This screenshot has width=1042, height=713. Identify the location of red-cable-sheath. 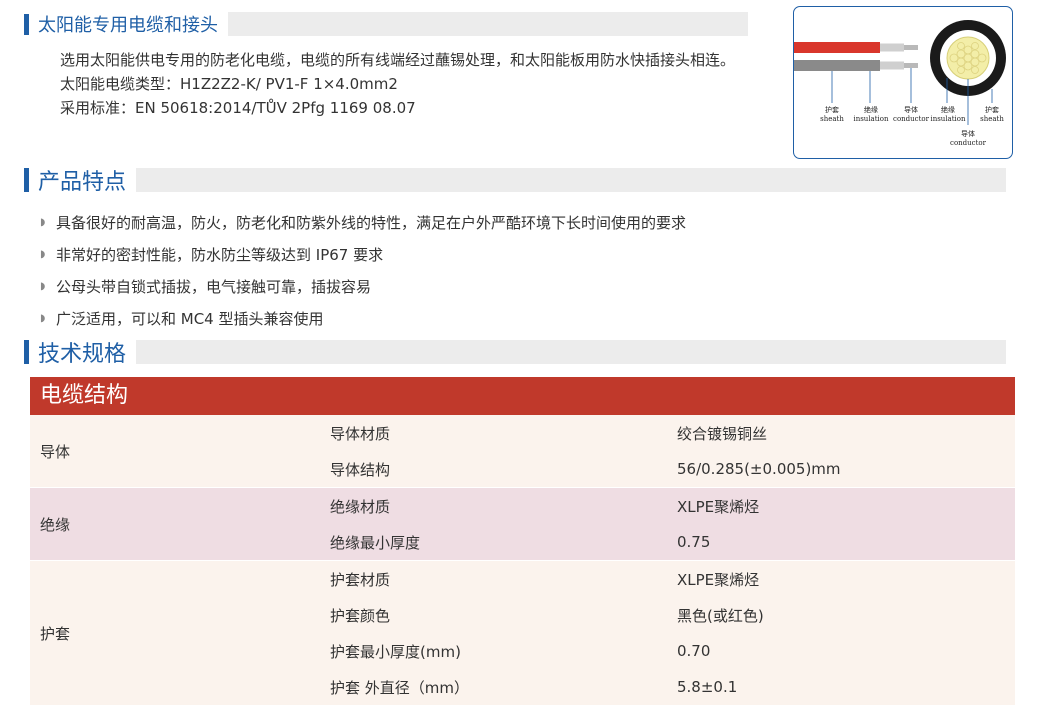
(837, 47).